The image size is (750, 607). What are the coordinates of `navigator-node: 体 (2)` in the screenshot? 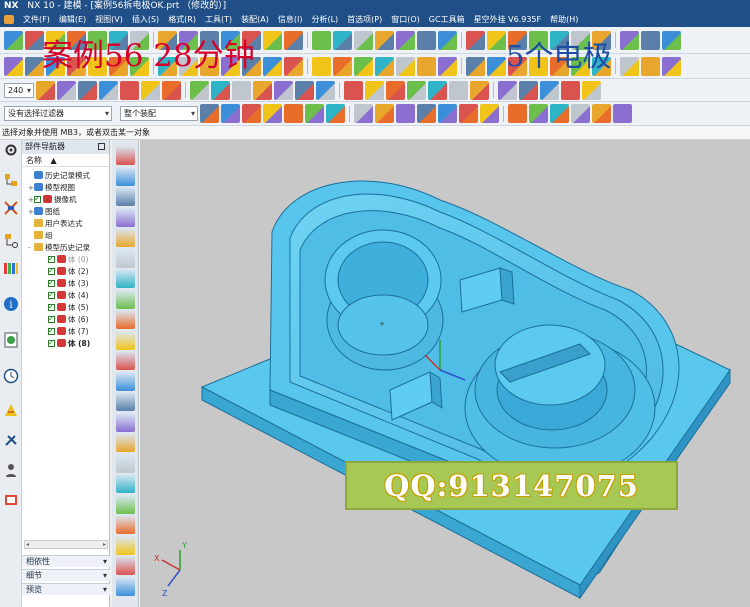 It's located at (65, 271).